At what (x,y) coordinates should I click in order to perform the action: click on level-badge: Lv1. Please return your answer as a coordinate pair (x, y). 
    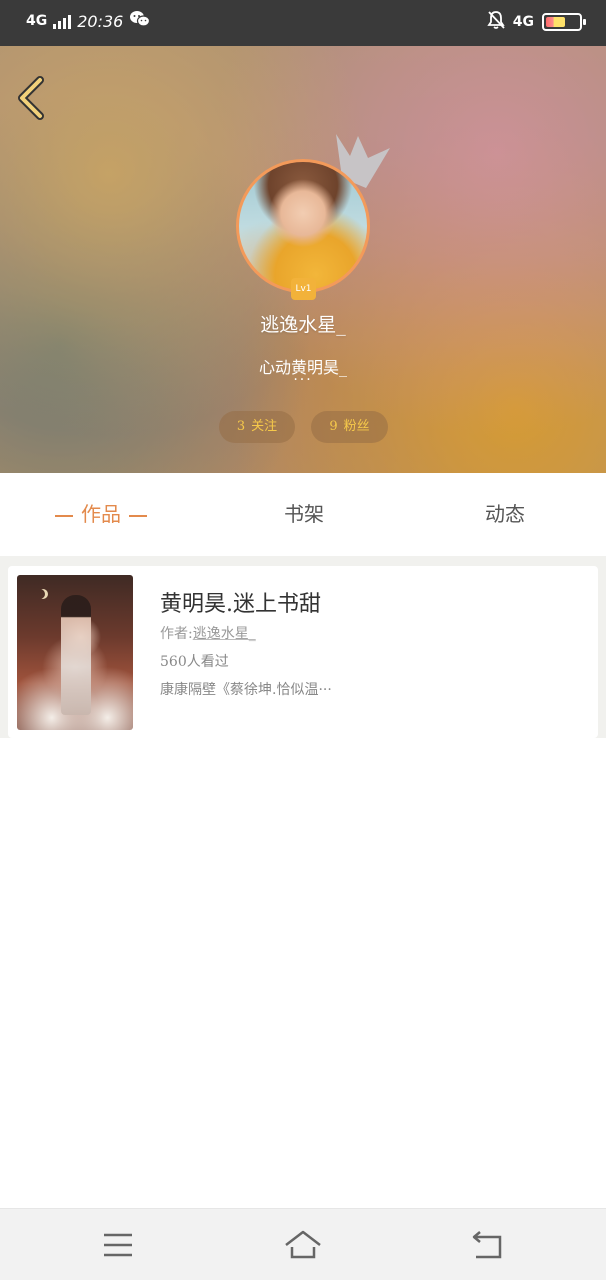
    Looking at the image, I should click on (303, 289).